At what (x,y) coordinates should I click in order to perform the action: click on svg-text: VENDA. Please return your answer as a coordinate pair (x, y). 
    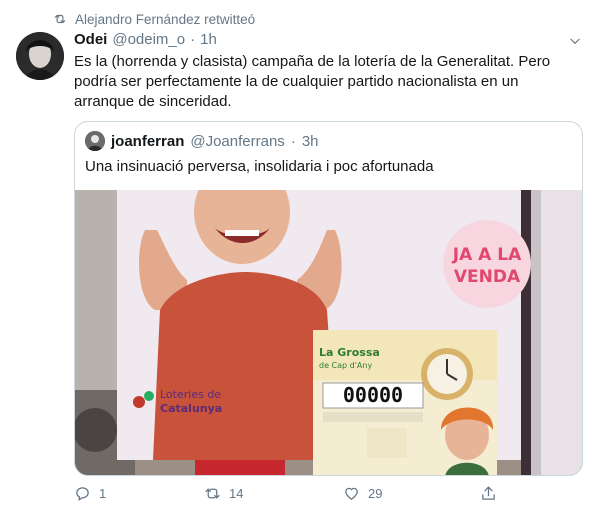
    Looking at the image, I should click on (487, 277).